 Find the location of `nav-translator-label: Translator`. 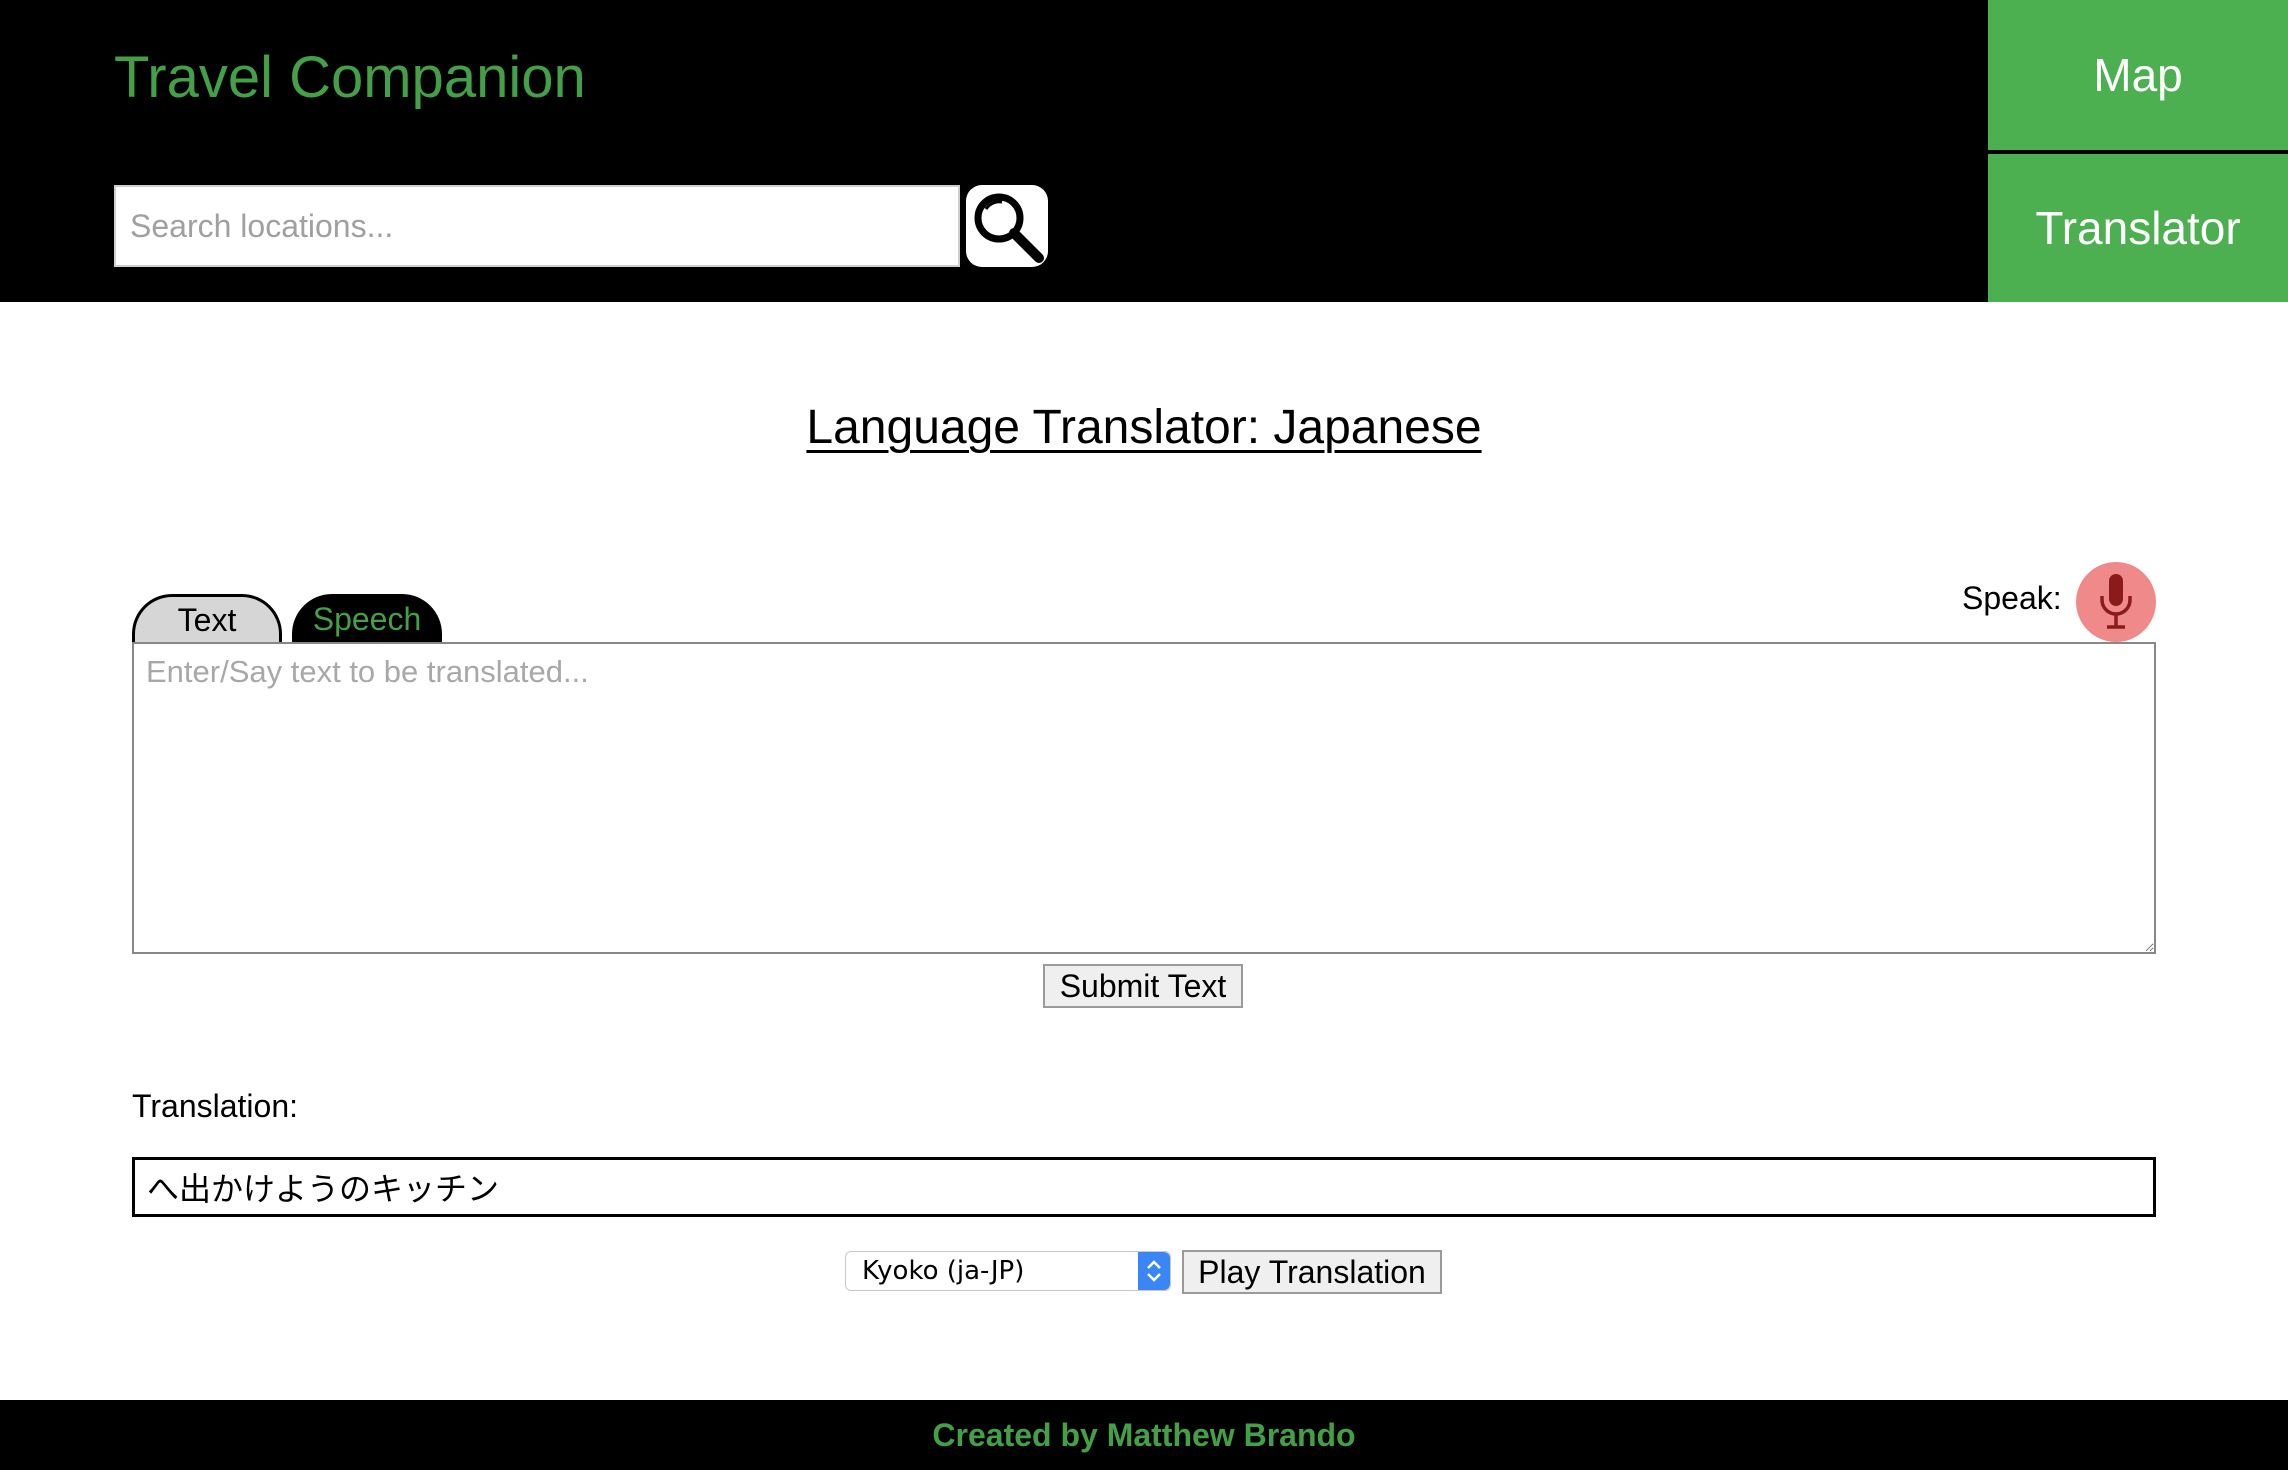

nav-translator-label: Translator is located at coordinates (2138, 228).